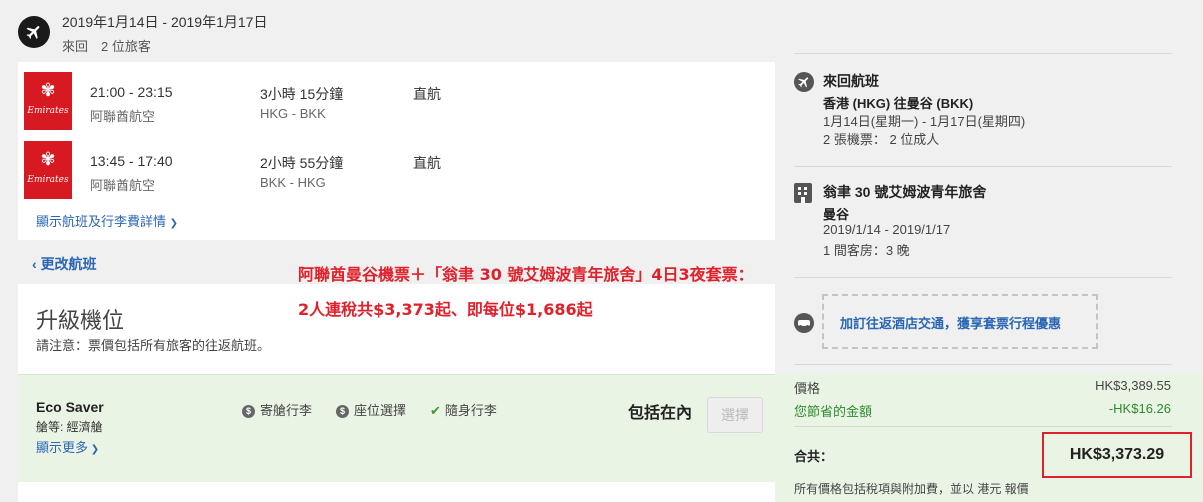 This screenshot has width=1203, height=502. I want to click on price-footnote: 所有價格包括稅項與附加費，並以 港元 報價, so click(911, 489).